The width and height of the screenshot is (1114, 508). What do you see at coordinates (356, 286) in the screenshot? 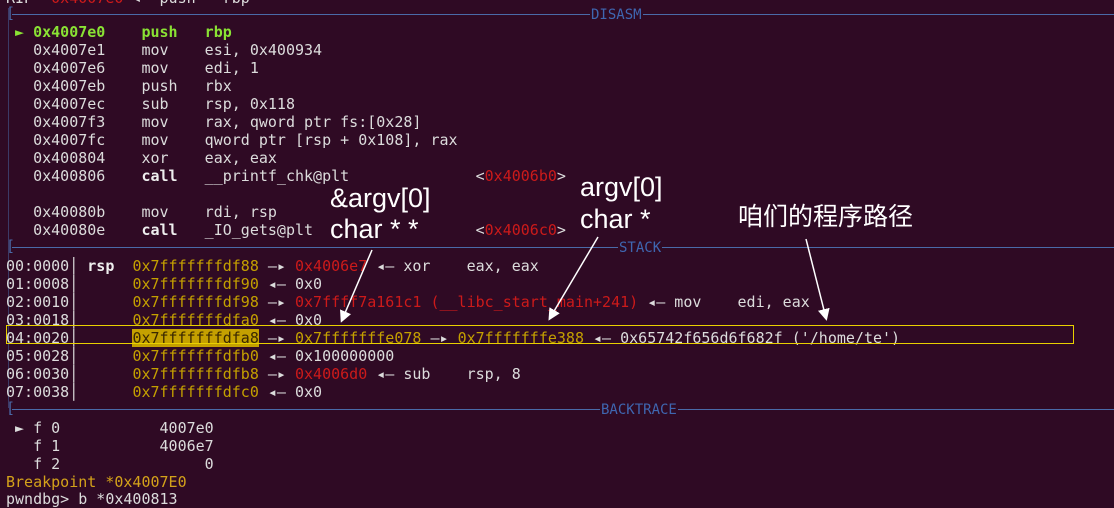
I see `arrow-argv-address` at bounding box center [356, 286].